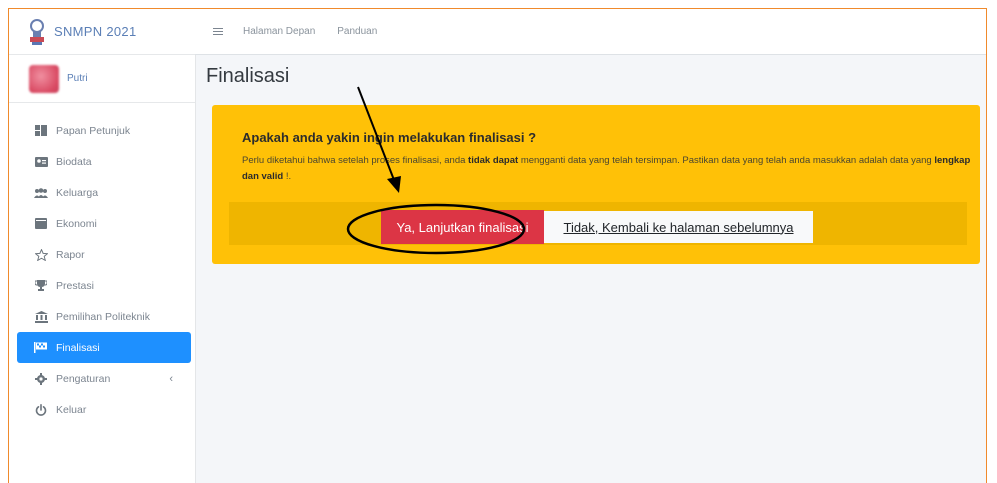  I want to click on sidebar-item-biodata: Biodata, so click(104, 161).